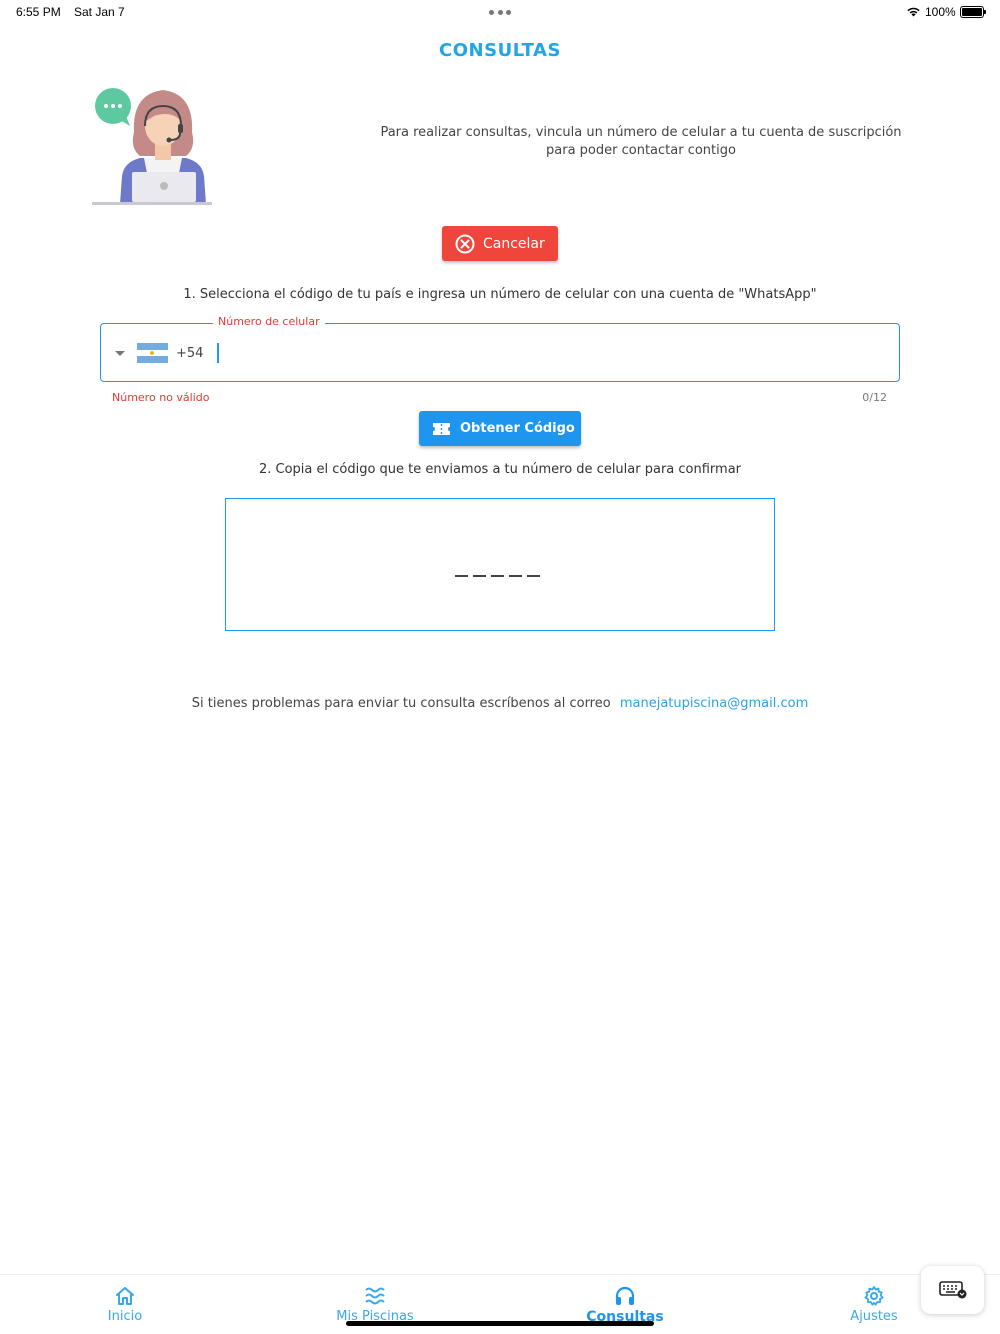  Describe the element at coordinates (161, 397) in the screenshot. I see `phone-error-text: Número no válido` at that location.